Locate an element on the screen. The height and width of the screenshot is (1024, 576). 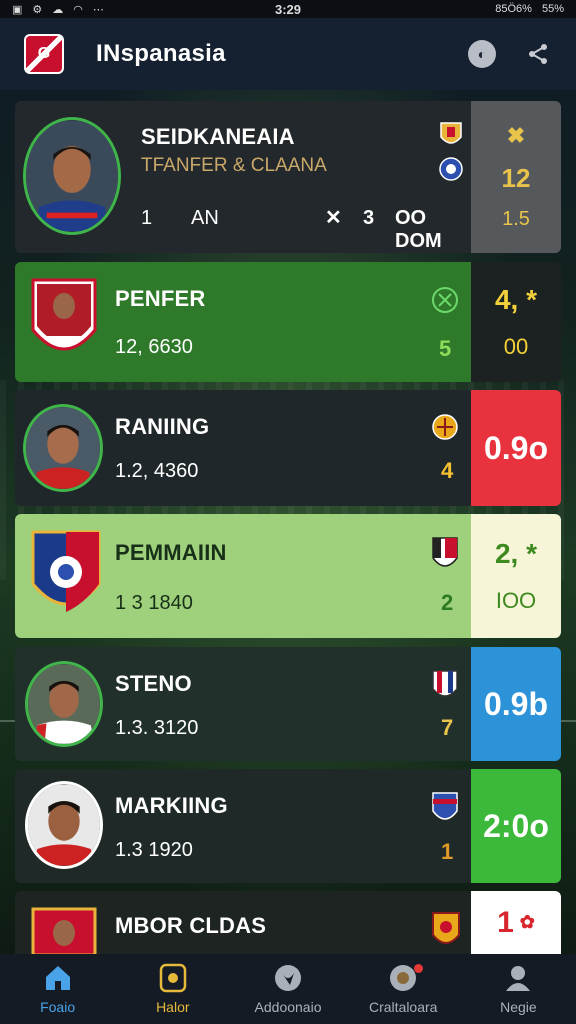
status-right: 85Ö6% 55% is located at coordinates (529, 9).